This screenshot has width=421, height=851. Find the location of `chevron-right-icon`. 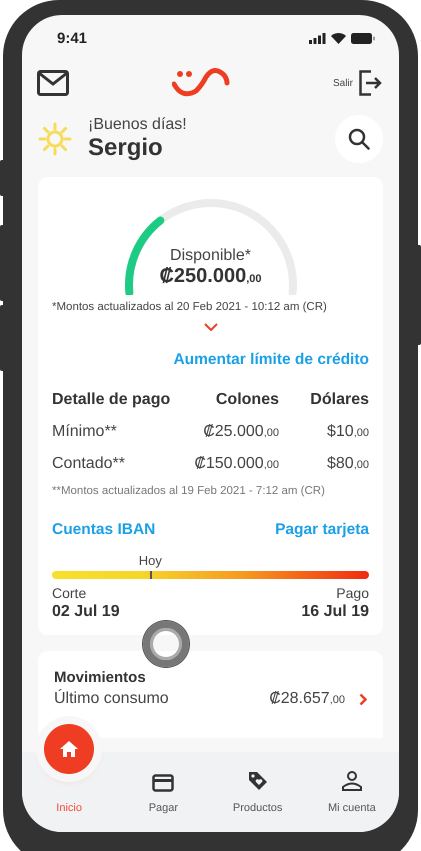

chevron-right-icon is located at coordinates (363, 699).